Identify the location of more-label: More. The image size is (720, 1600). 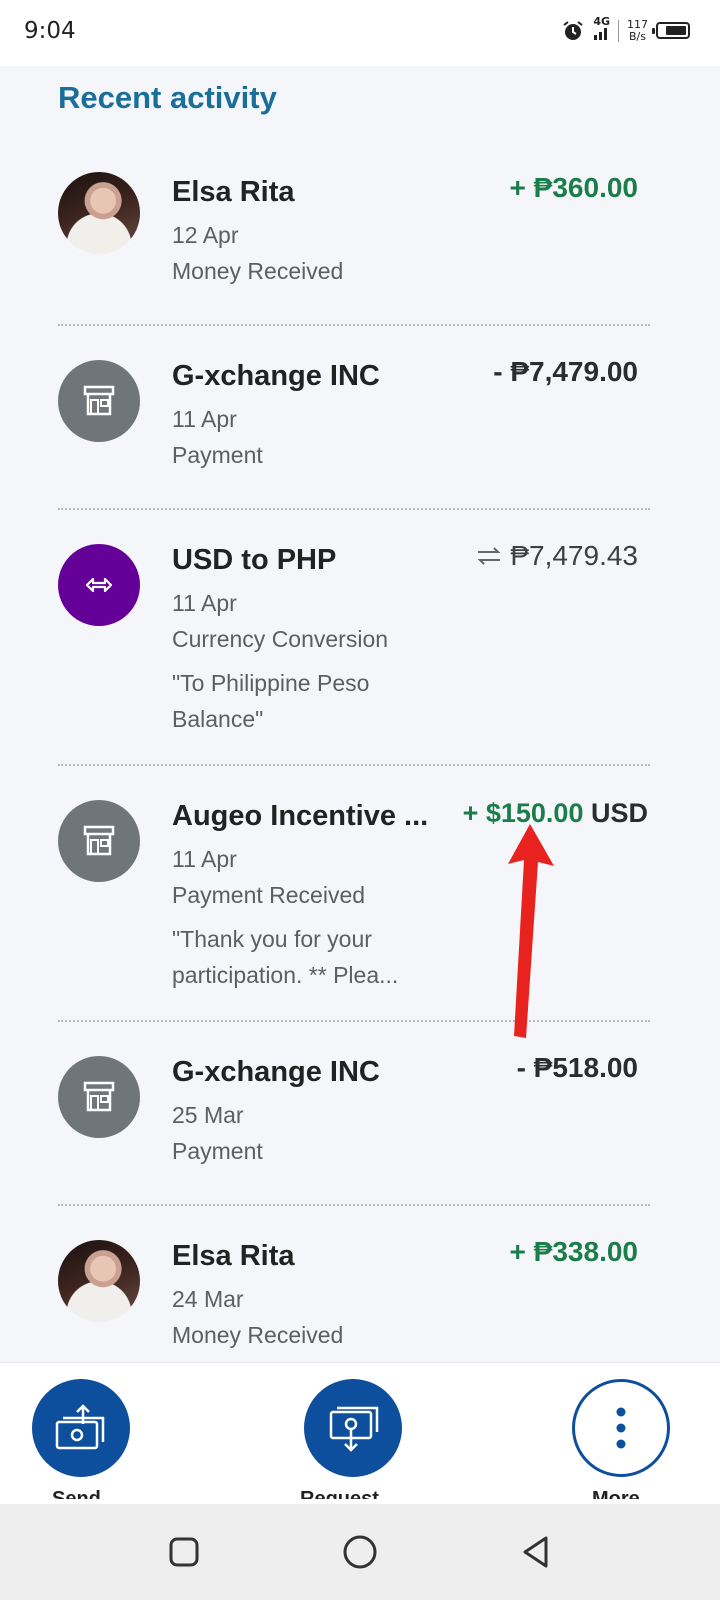
(616, 1493).